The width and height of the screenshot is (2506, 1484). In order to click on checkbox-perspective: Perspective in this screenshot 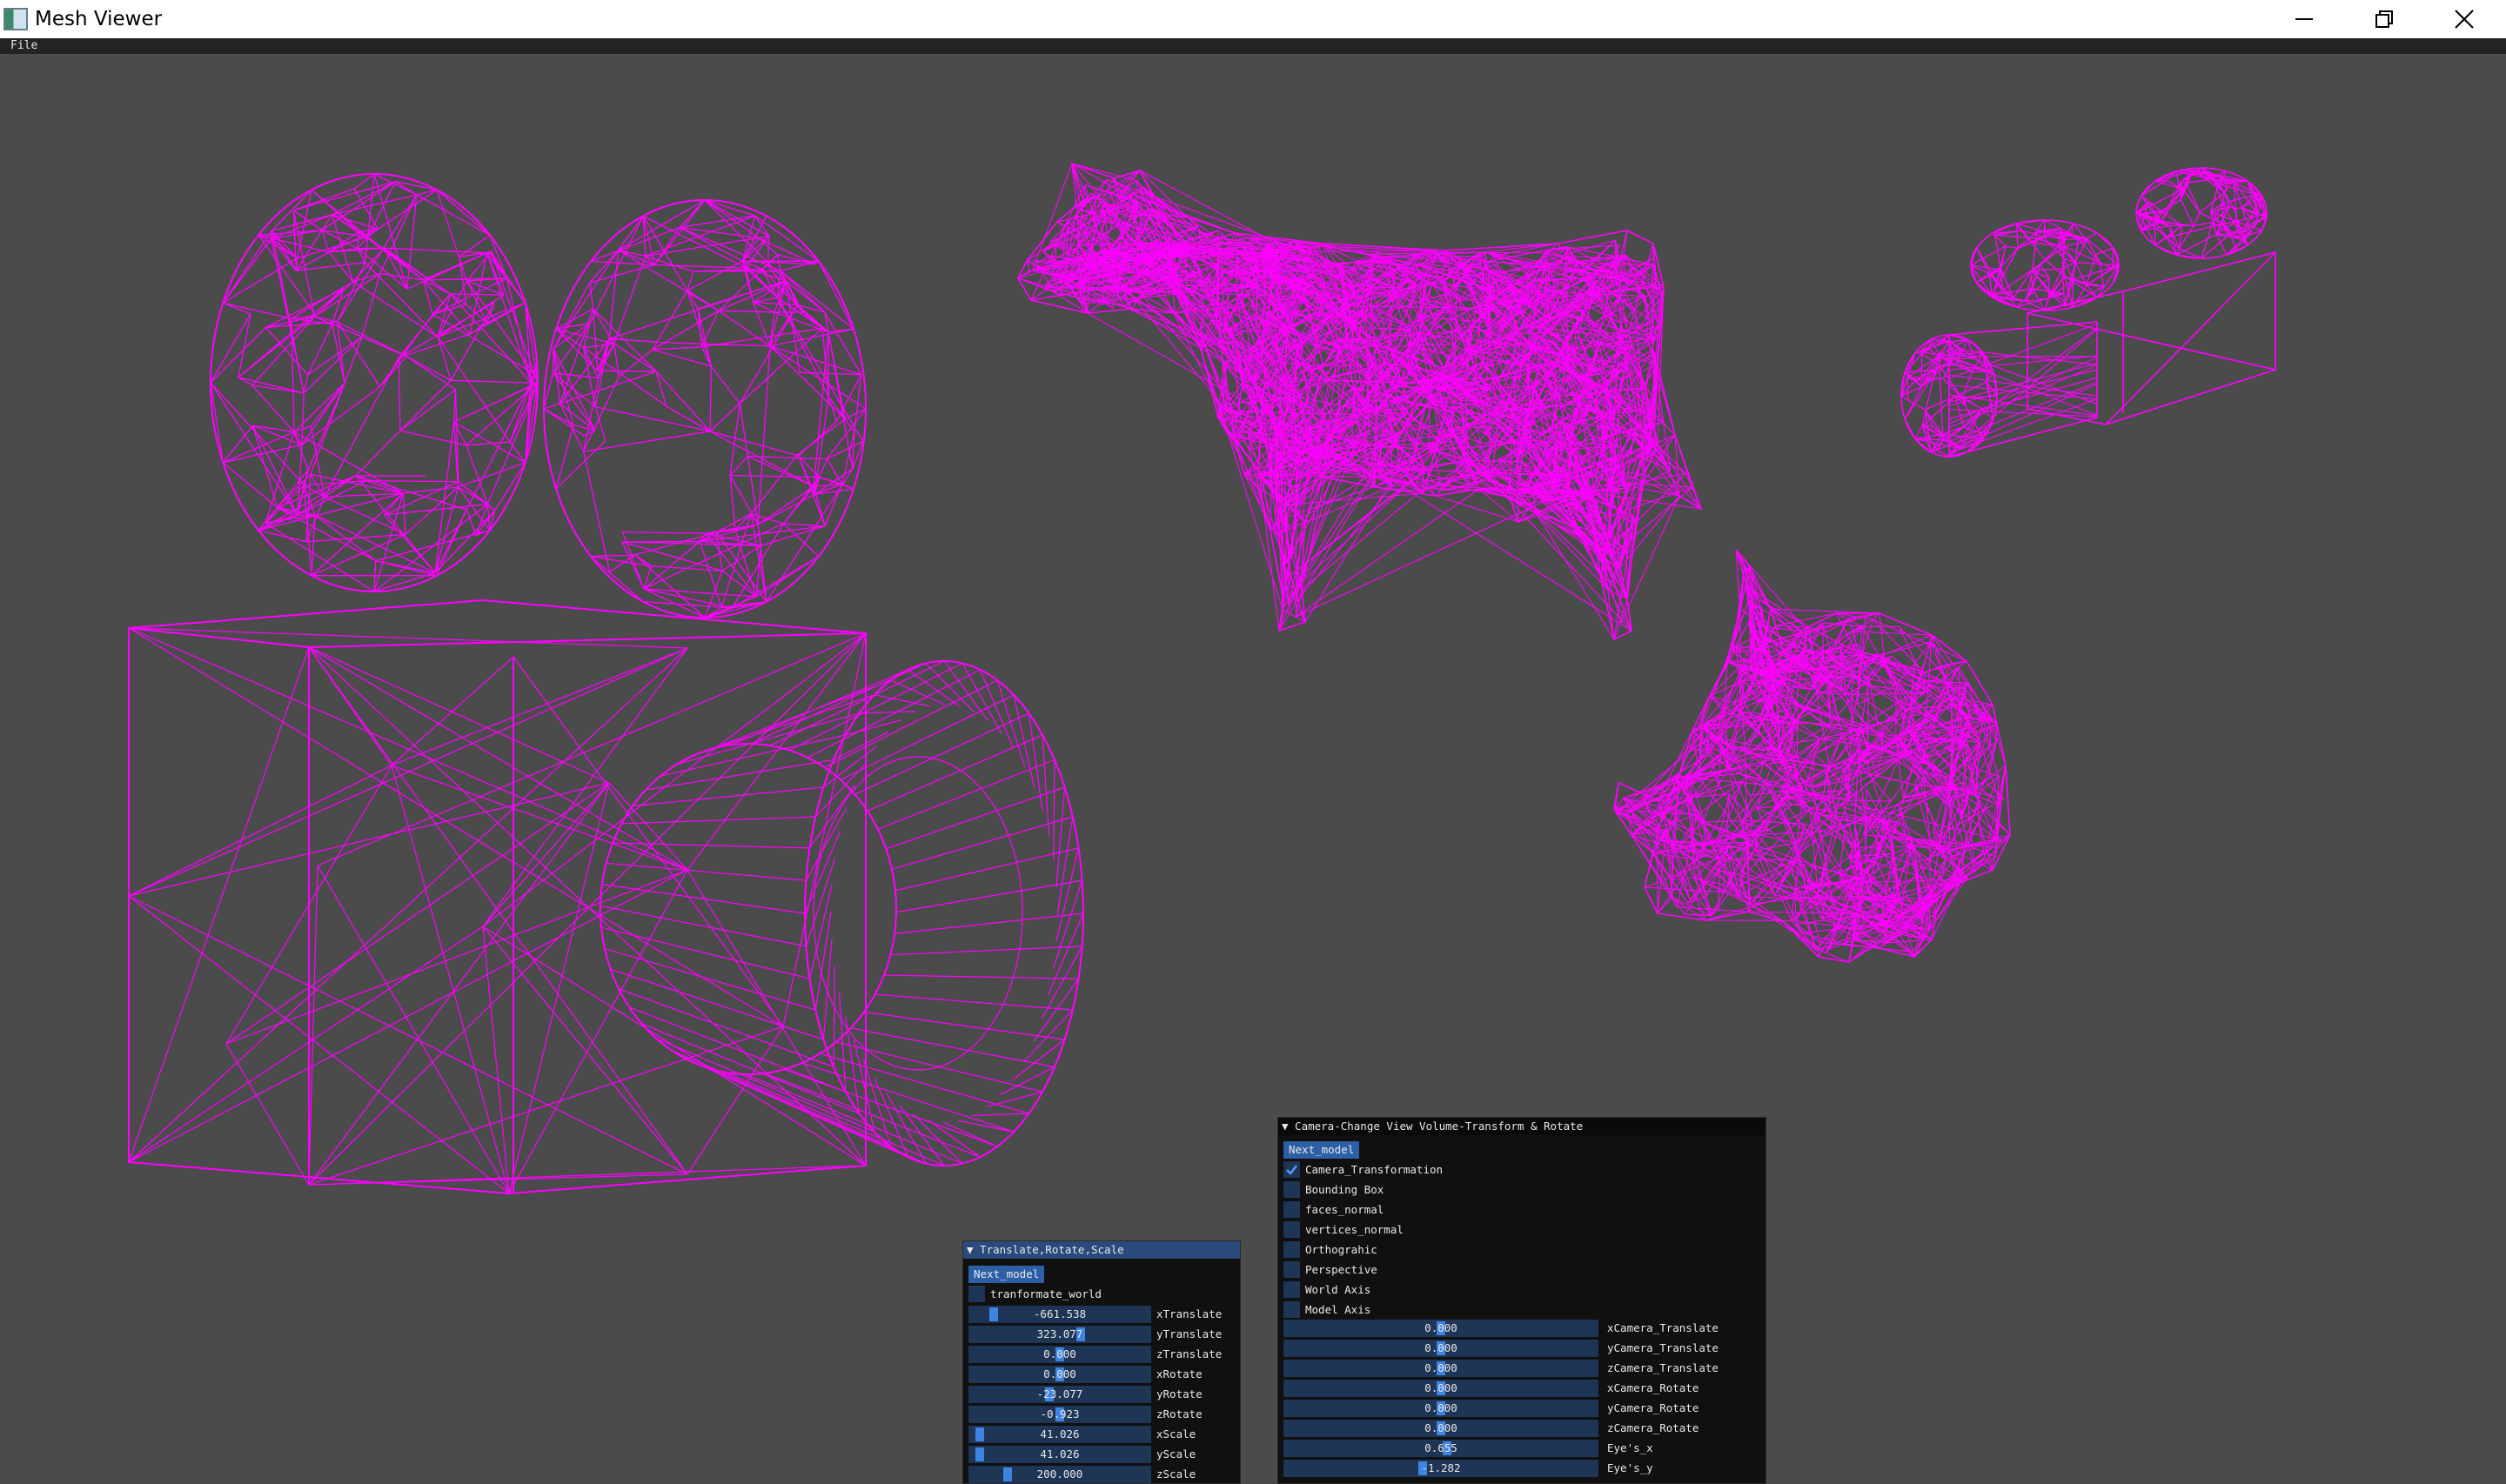, I will do `click(1457, 1270)`.